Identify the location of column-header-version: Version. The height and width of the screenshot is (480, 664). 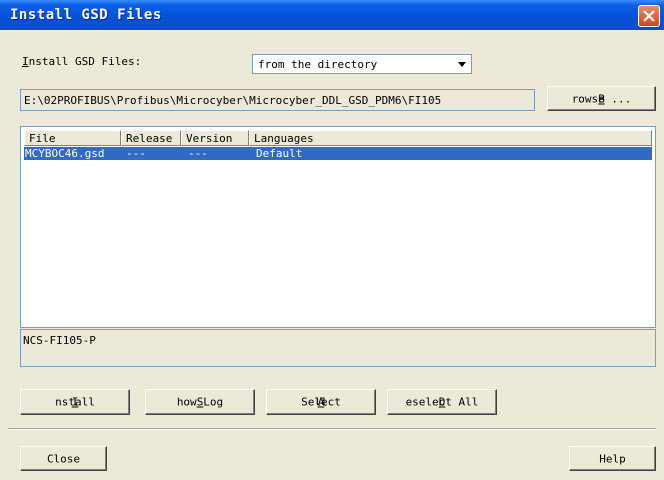
(215, 138).